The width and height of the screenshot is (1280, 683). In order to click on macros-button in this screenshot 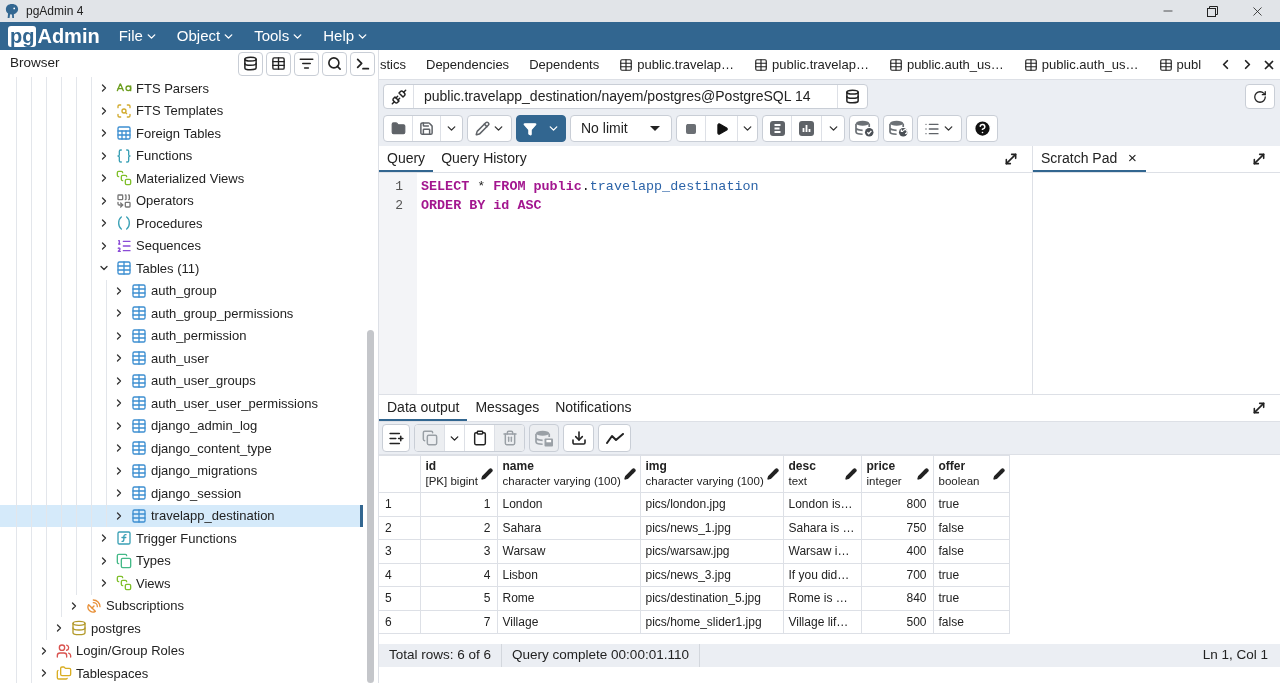, I will do `click(939, 128)`.